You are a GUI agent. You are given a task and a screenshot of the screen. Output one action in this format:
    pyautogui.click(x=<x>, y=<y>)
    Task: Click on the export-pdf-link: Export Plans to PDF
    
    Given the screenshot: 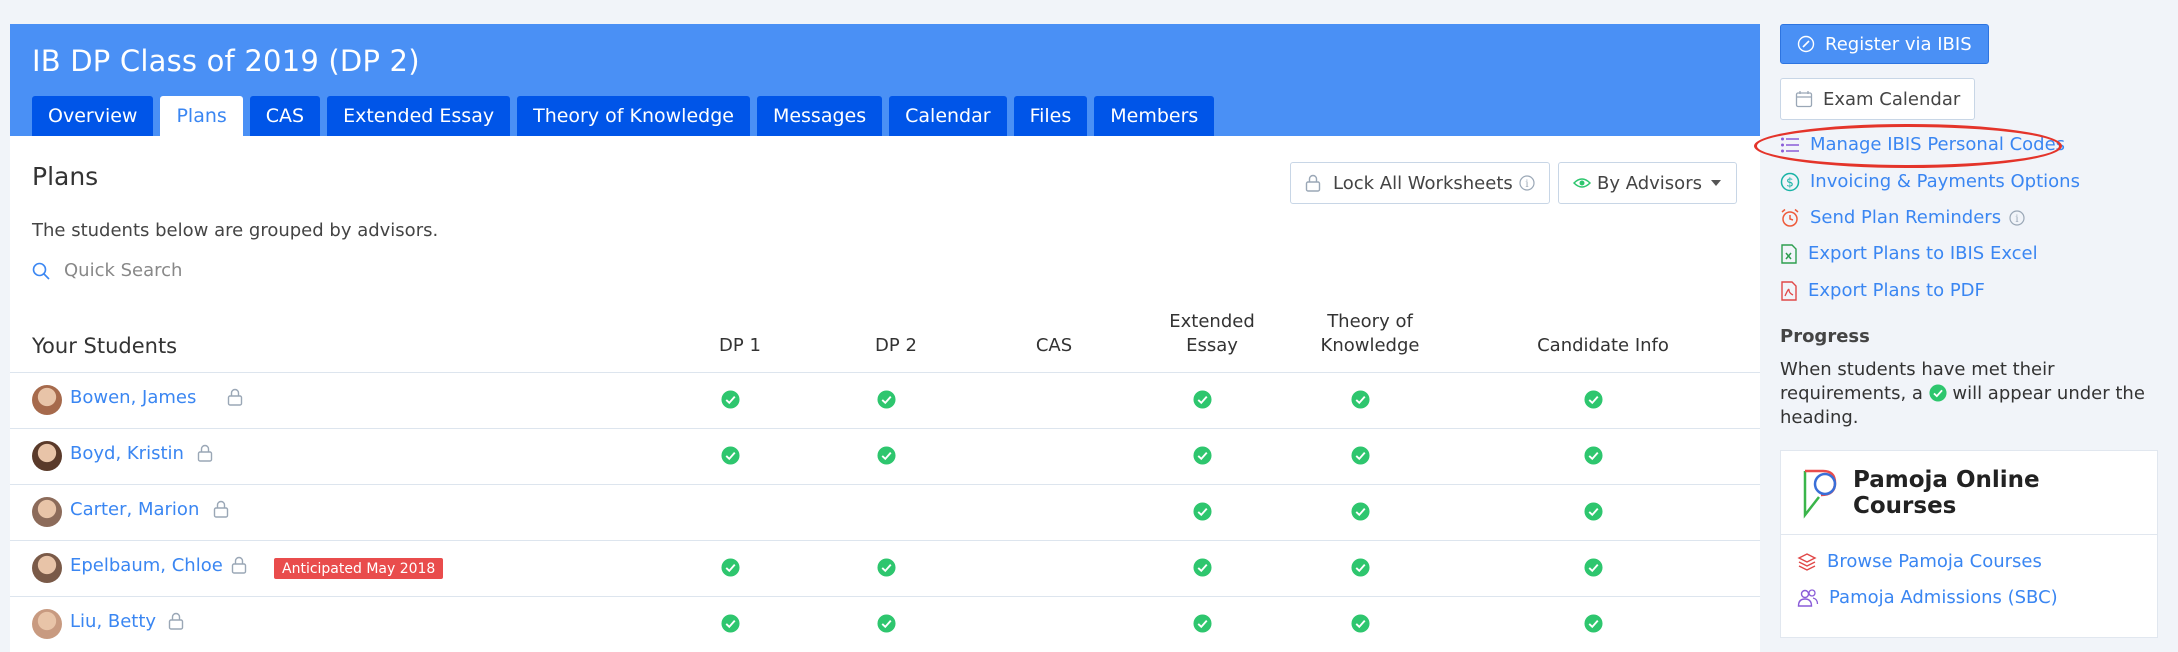 What is the action you would take?
    pyautogui.click(x=1882, y=290)
    